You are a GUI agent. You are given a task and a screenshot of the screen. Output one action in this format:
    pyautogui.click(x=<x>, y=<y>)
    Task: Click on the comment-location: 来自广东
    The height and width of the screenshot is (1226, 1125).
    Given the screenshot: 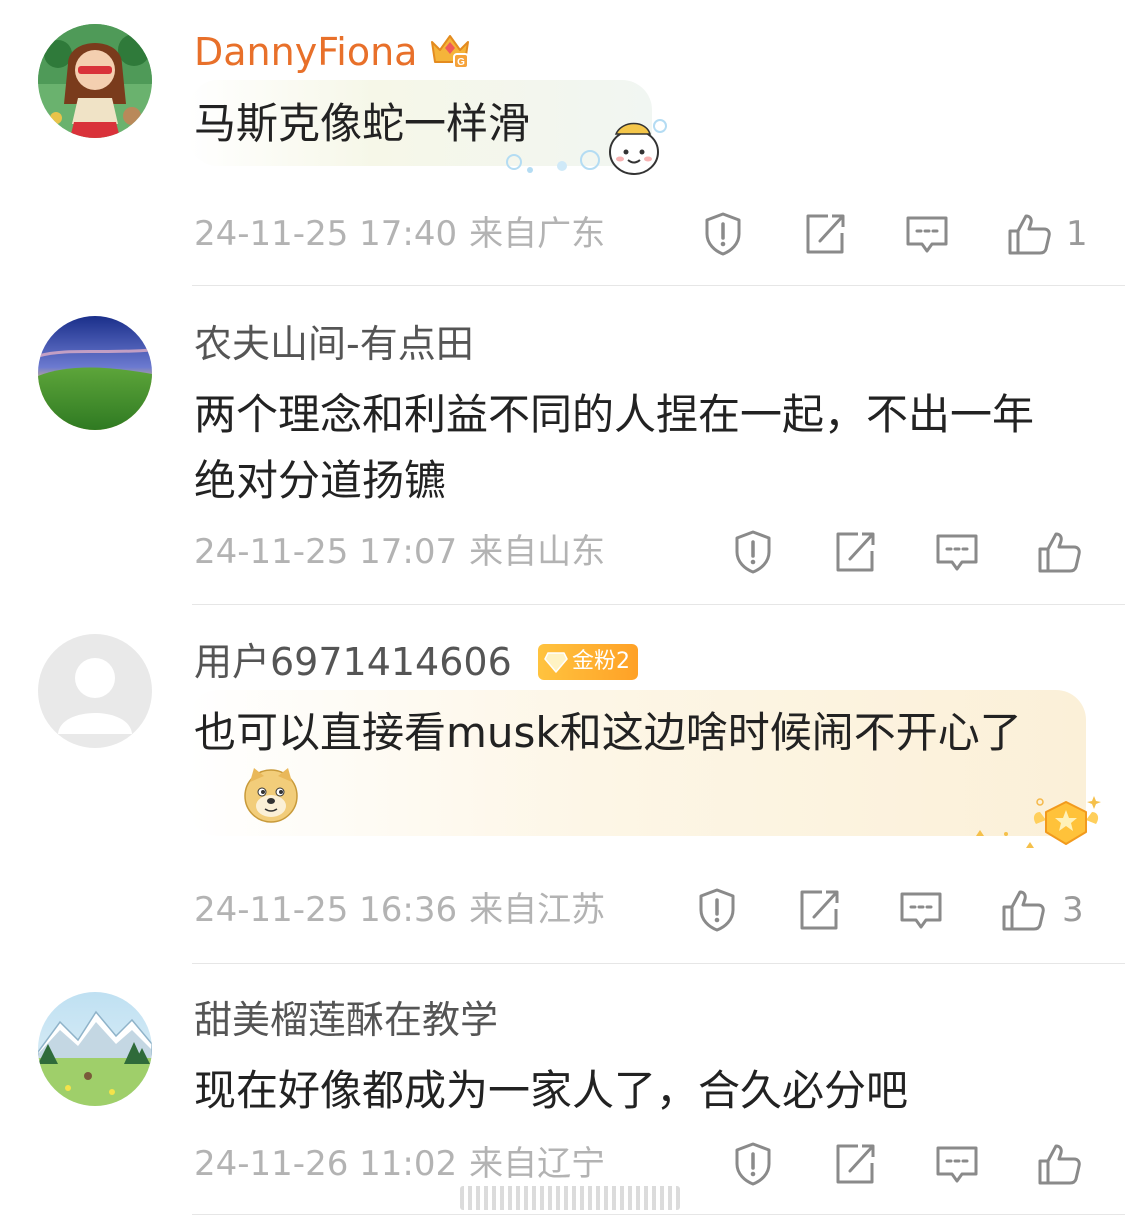 What is the action you would take?
    pyautogui.click(x=537, y=234)
    